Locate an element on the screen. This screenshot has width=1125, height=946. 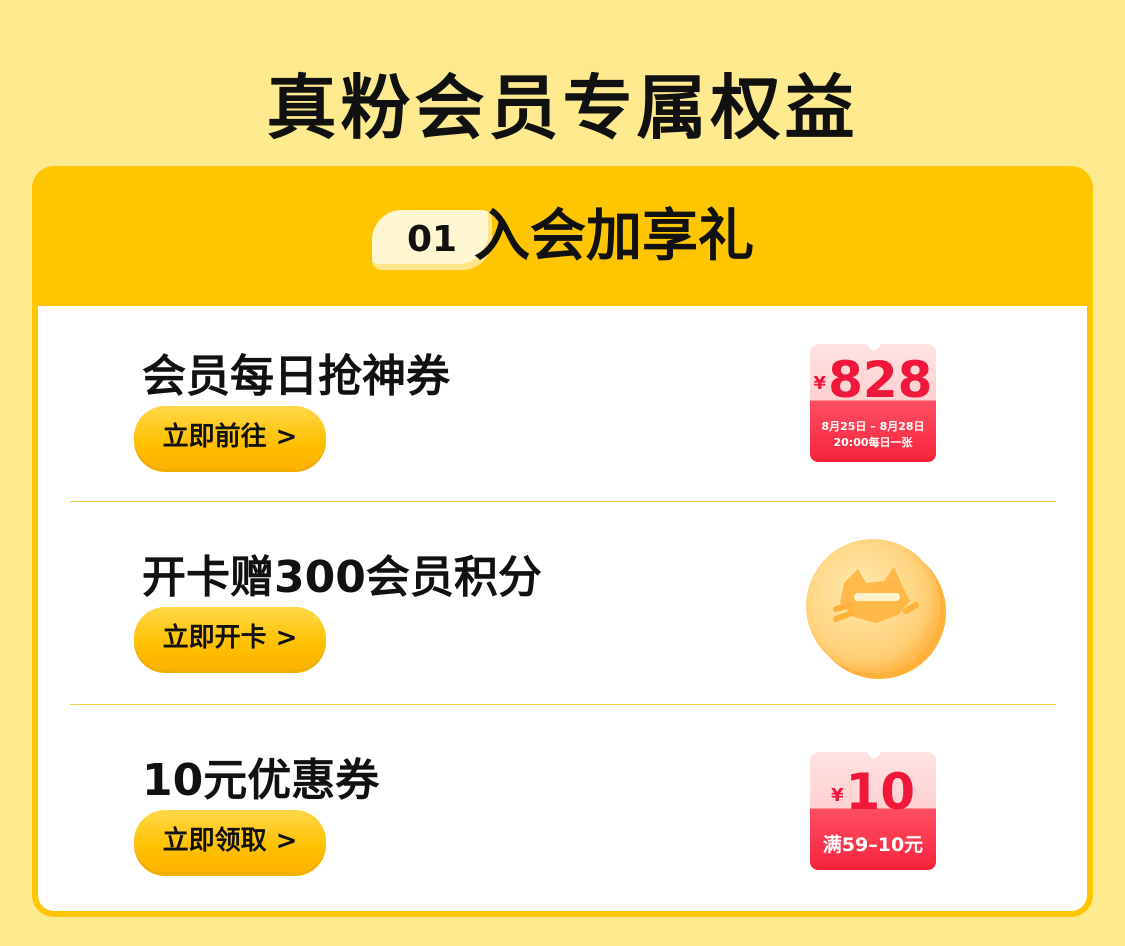
coupon-time-note: 20:00每日一张 is located at coordinates (873, 442).